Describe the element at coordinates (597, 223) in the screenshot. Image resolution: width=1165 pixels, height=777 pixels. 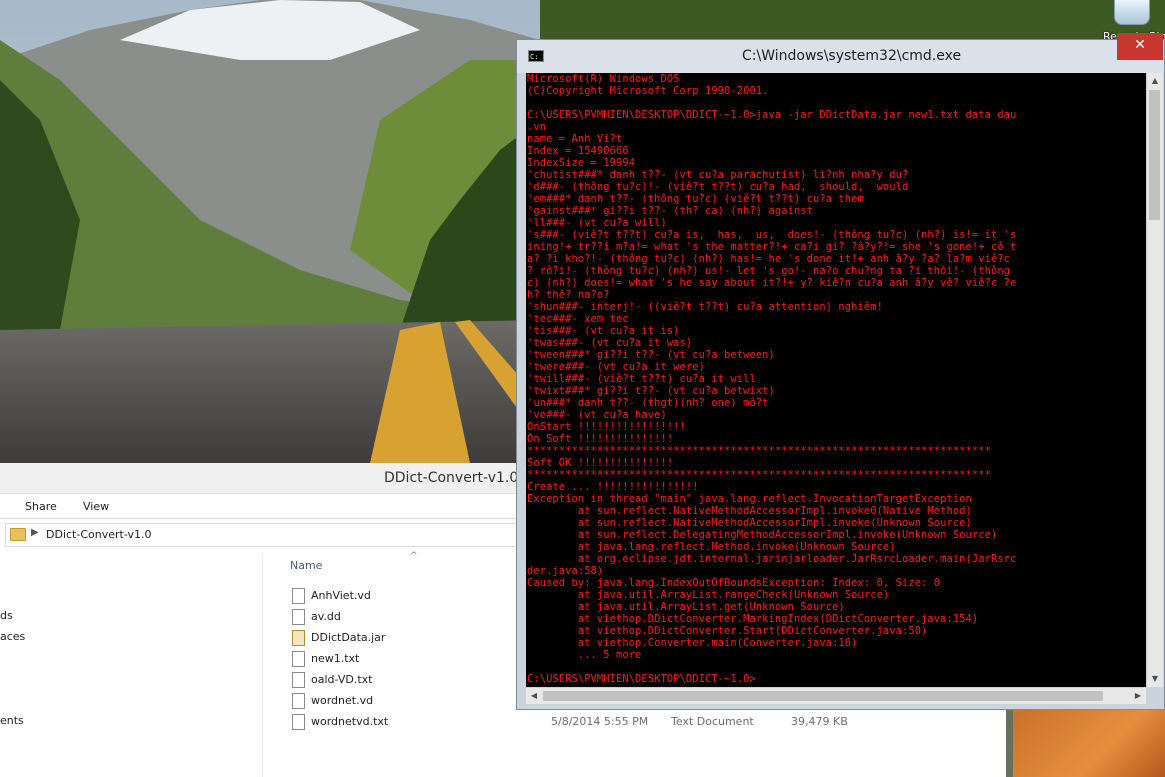
I see `console-line: 'll###- (vt cu?a will)` at that location.